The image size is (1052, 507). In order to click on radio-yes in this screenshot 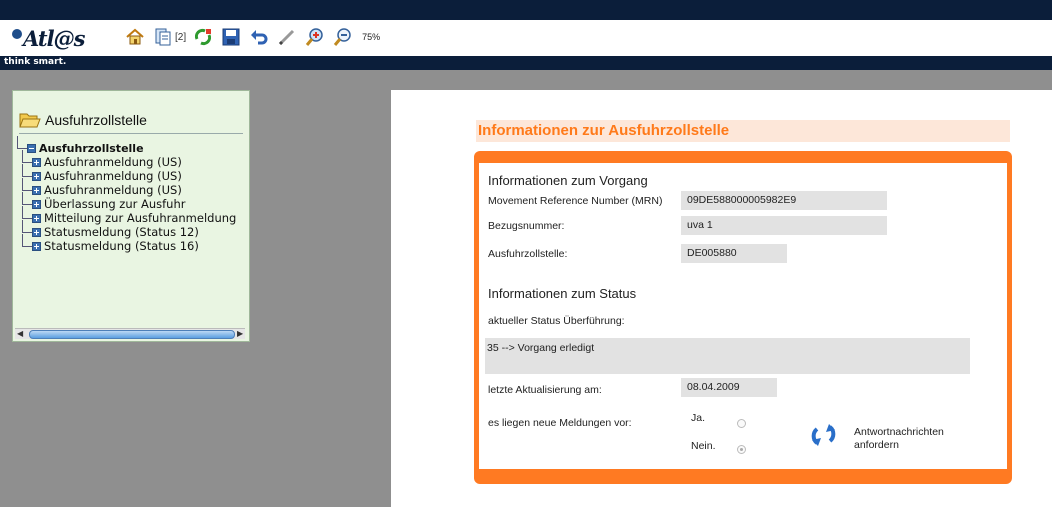, I will do `click(741, 423)`.